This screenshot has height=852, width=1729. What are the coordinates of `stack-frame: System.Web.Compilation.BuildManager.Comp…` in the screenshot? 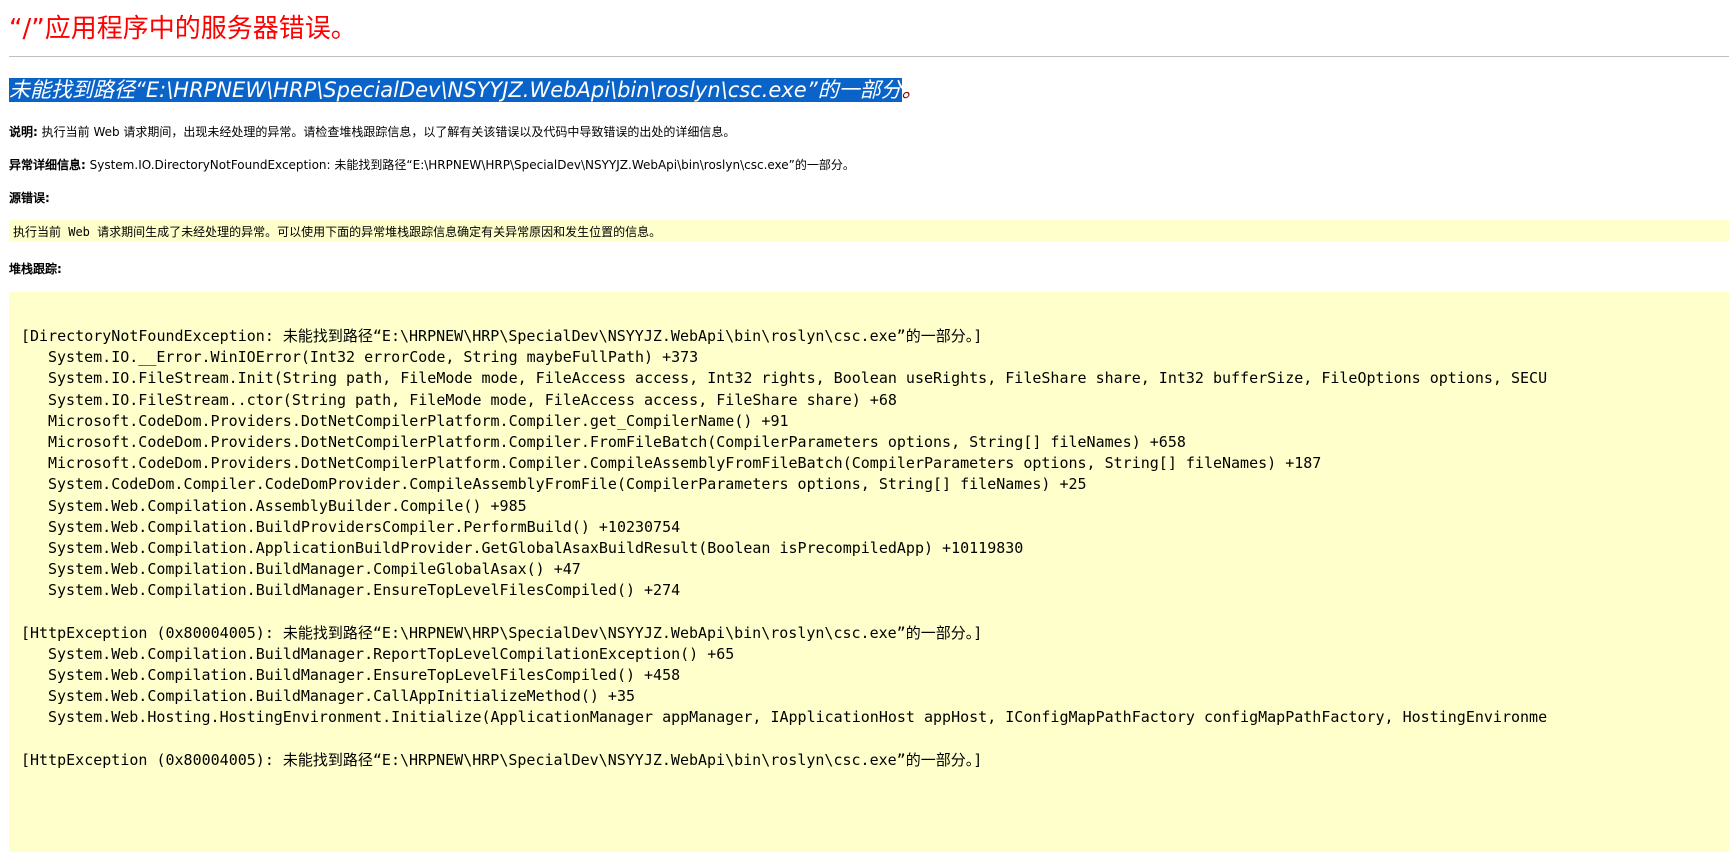 It's located at (314, 569).